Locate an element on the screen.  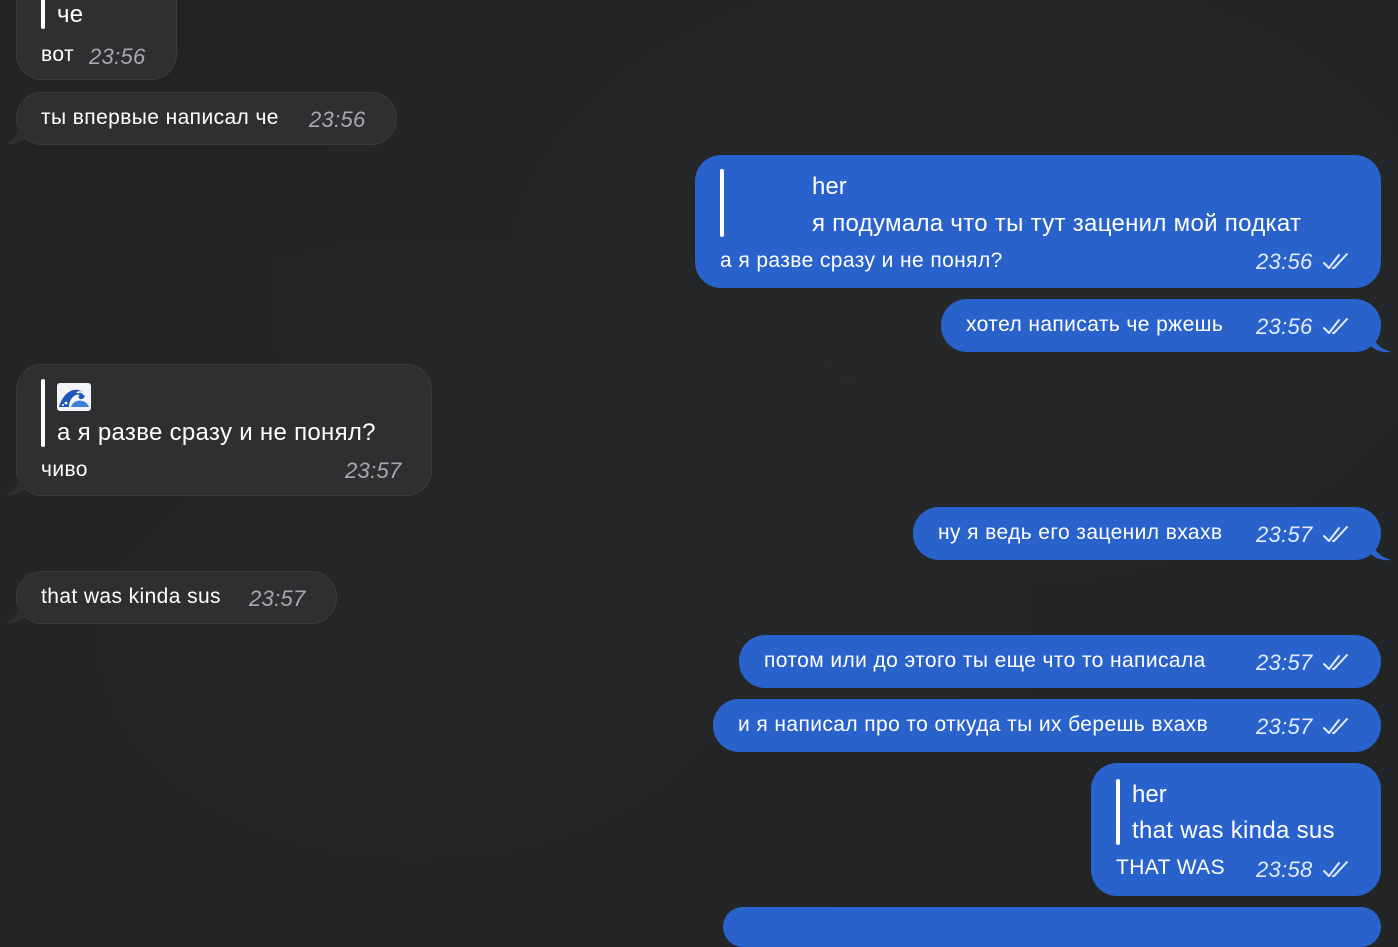
message-text: ну я ведь его заценил вхахв is located at coordinates (1080, 532).